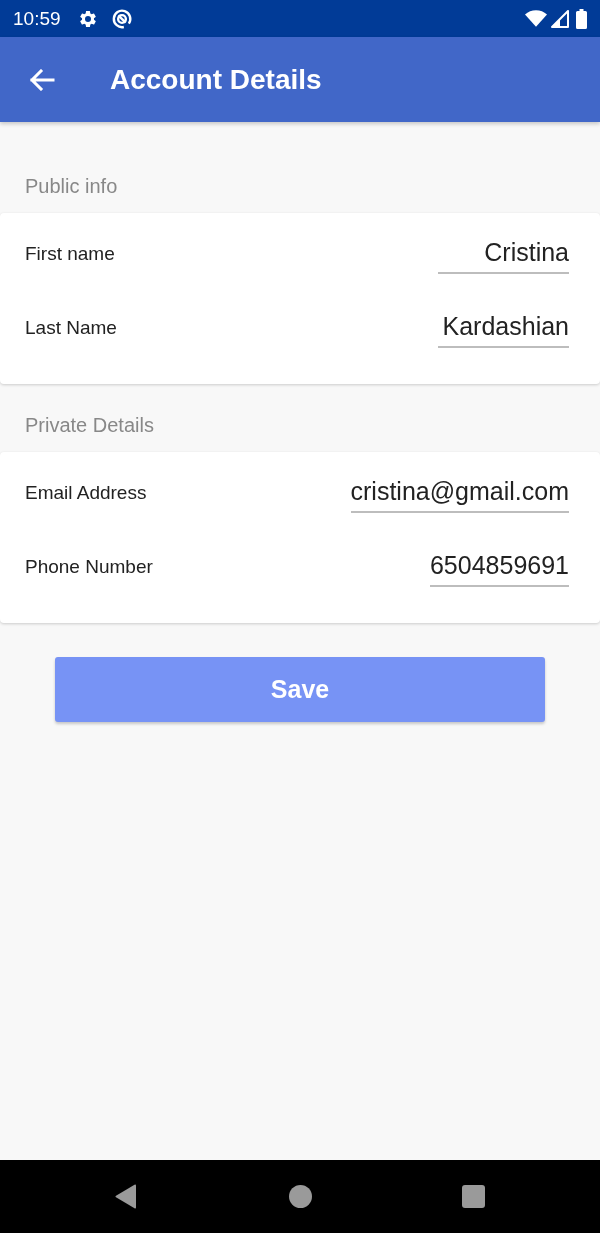  I want to click on back-triangle-icon, so click(126, 1196).